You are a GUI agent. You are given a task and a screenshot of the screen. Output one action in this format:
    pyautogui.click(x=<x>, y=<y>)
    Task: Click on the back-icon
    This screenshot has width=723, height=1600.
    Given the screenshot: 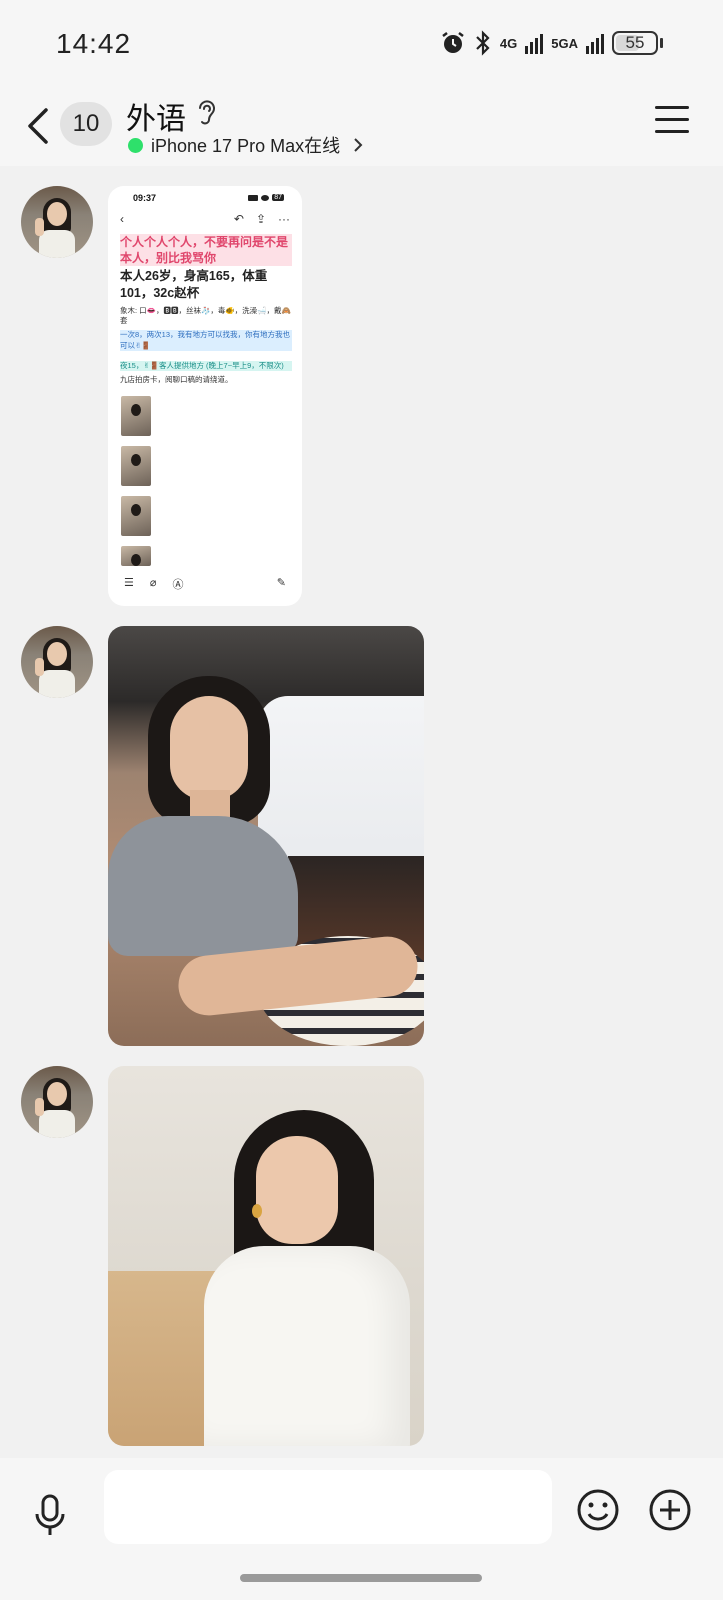 What is the action you would take?
    pyautogui.click(x=39, y=126)
    